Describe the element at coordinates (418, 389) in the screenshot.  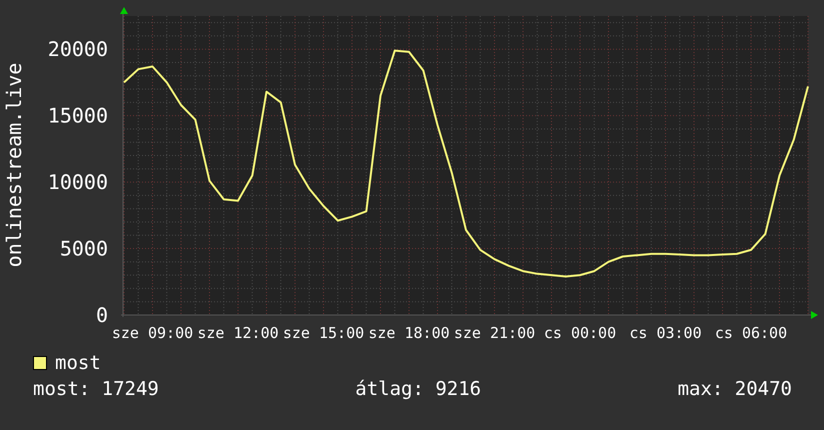
I see `stat-text: átlag: 9216` at that location.